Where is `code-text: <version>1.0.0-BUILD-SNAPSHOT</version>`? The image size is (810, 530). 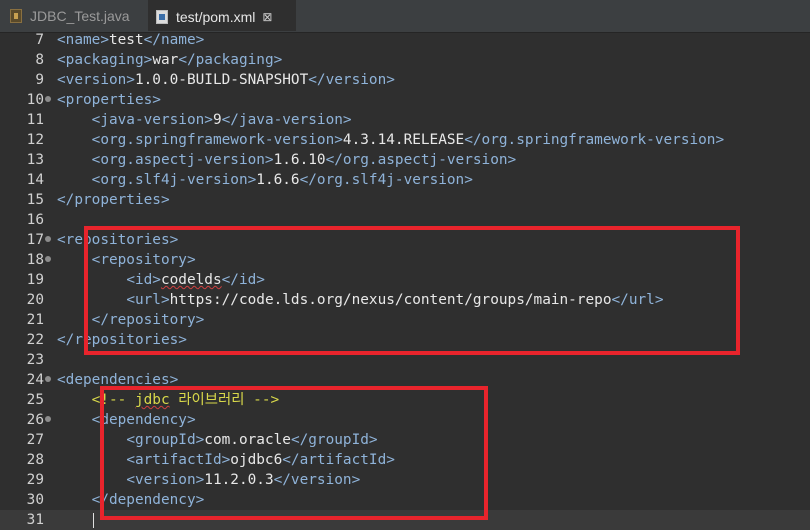
code-text: <version>1.0.0-BUILD-SNAPSHOT</version> is located at coordinates (226, 80).